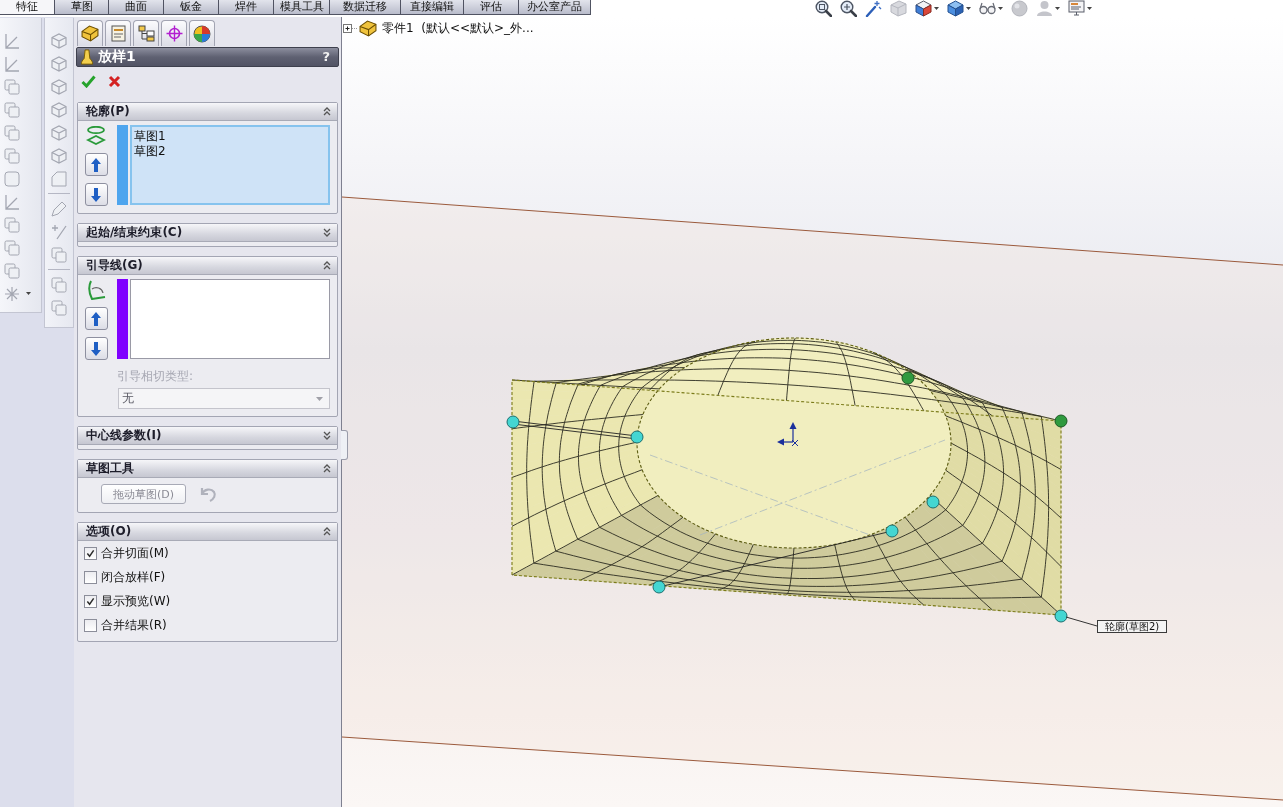  What do you see at coordinates (1081, 621) in the screenshot?
I see `leader-line` at bounding box center [1081, 621].